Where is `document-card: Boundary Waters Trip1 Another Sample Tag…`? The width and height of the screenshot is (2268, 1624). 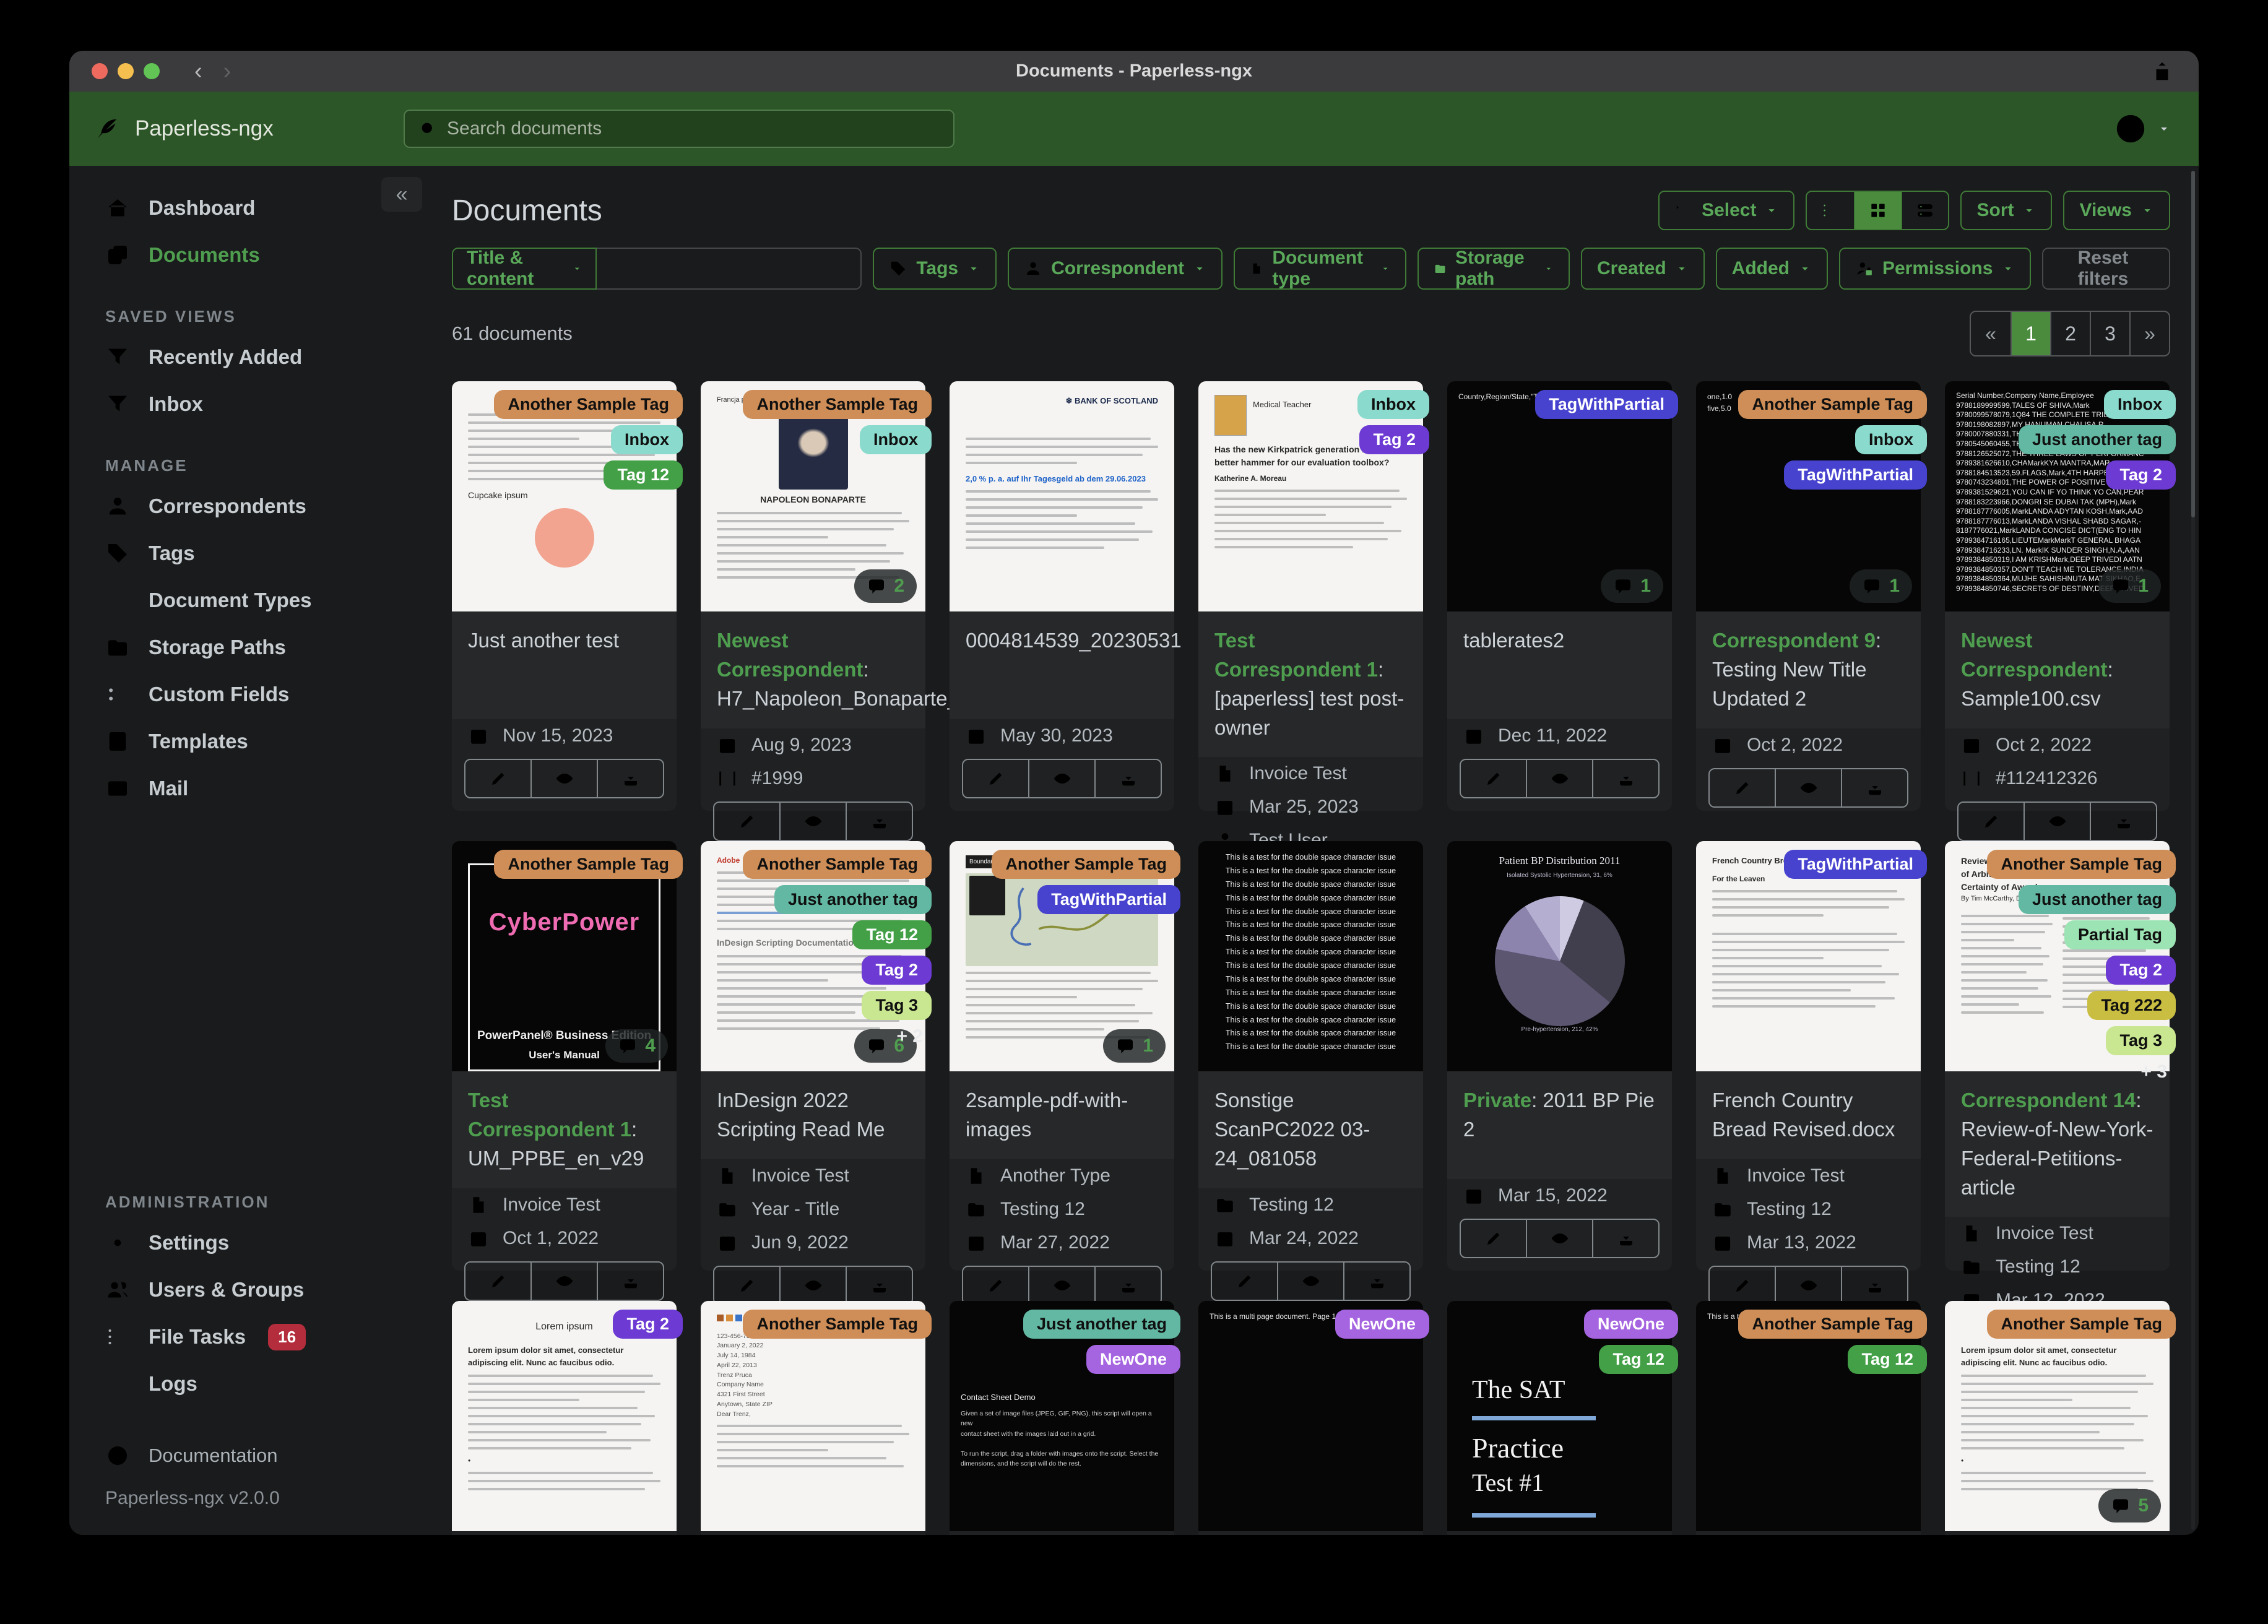 document-card: Boundary Waters Trip1 Another Sample Tag… is located at coordinates (1065, 1073).